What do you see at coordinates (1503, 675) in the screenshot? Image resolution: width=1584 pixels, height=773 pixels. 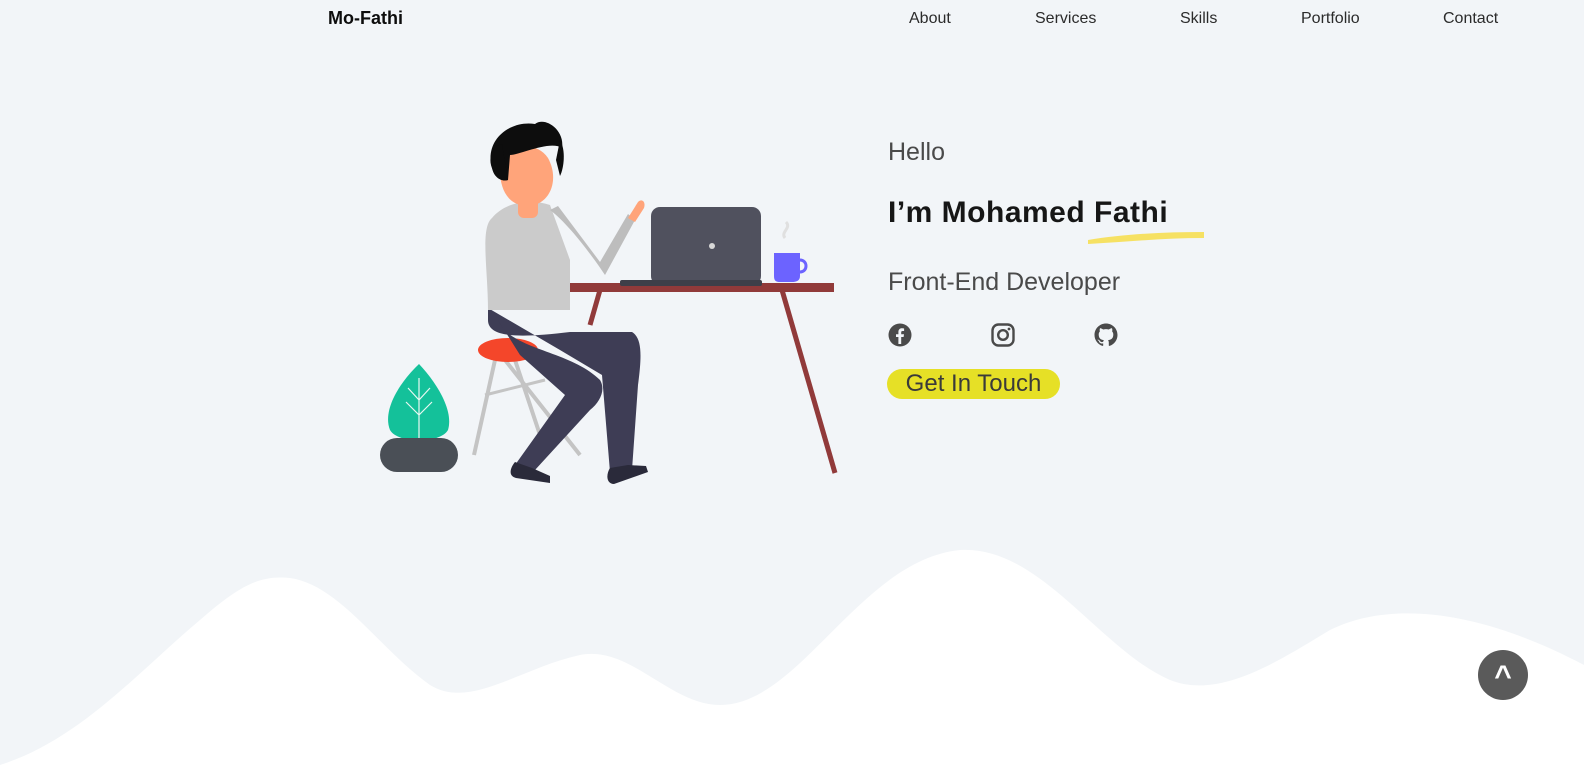 I see `scroll-to-top-button: ^` at bounding box center [1503, 675].